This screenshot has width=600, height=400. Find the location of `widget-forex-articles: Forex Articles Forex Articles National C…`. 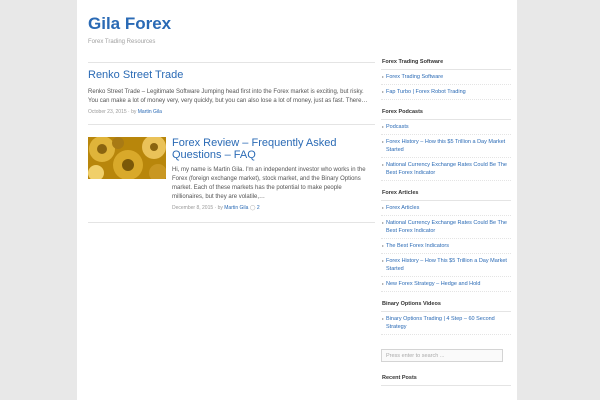

widget-forex-articles: Forex Articles Forex Articles National C… is located at coordinates (446, 239).